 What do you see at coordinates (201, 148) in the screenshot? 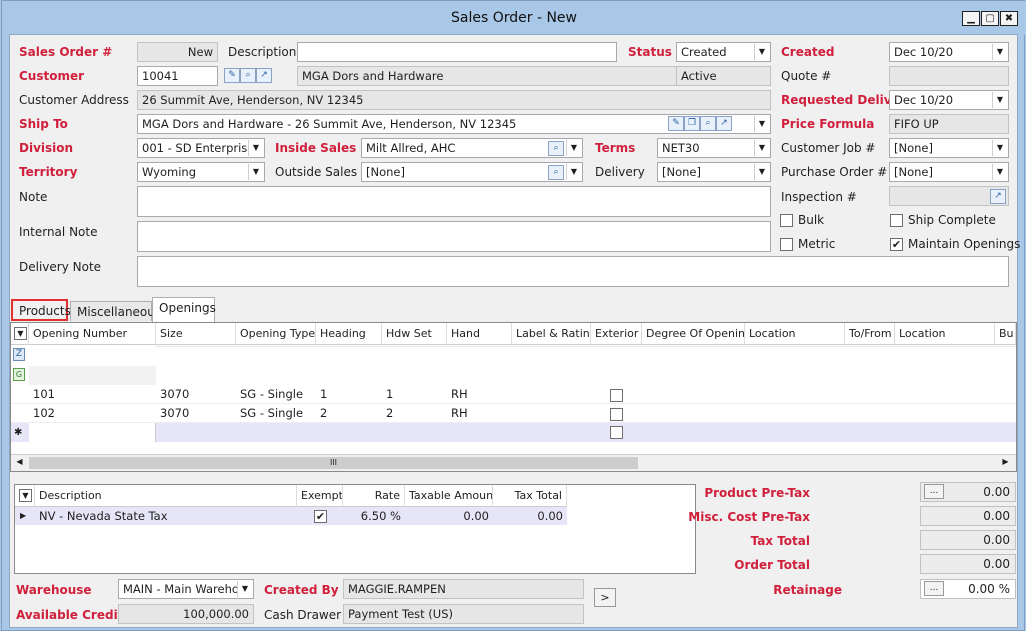
I see `division-select: 001 - SD Enterprise ▼` at bounding box center [201, 148].